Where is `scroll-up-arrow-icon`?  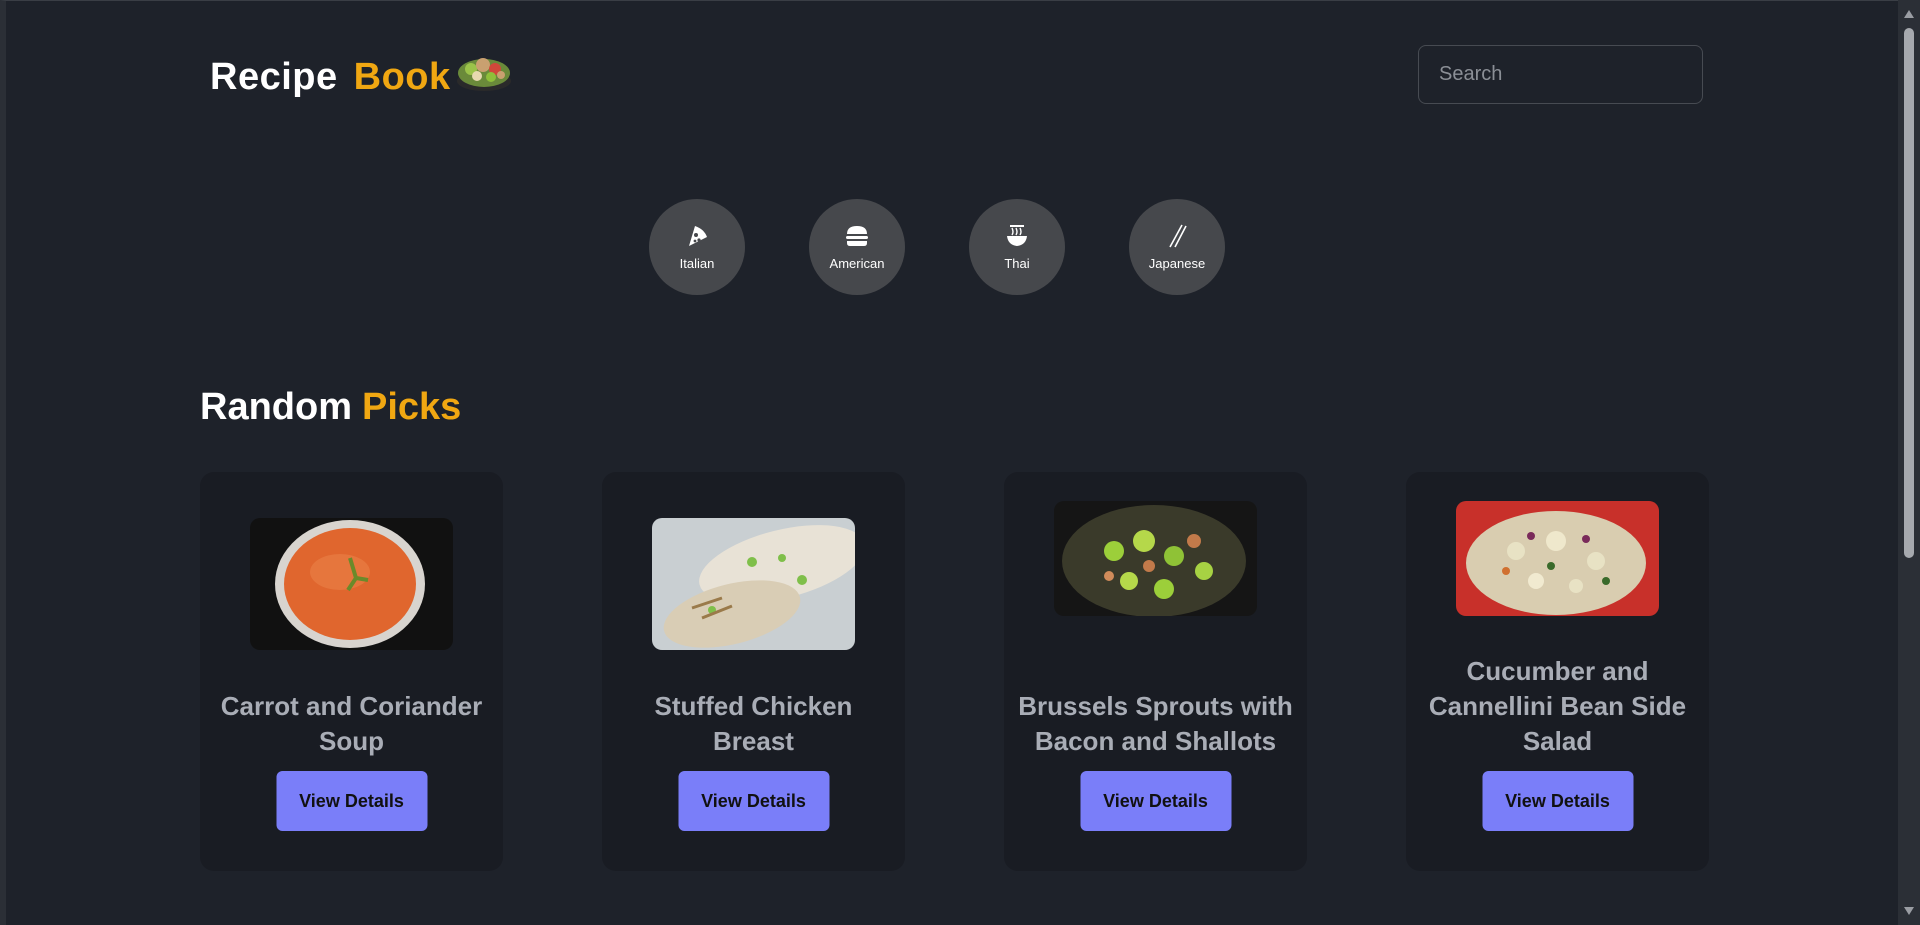 scroll-up-arrow-icon is located at coordinates (1909, 14).